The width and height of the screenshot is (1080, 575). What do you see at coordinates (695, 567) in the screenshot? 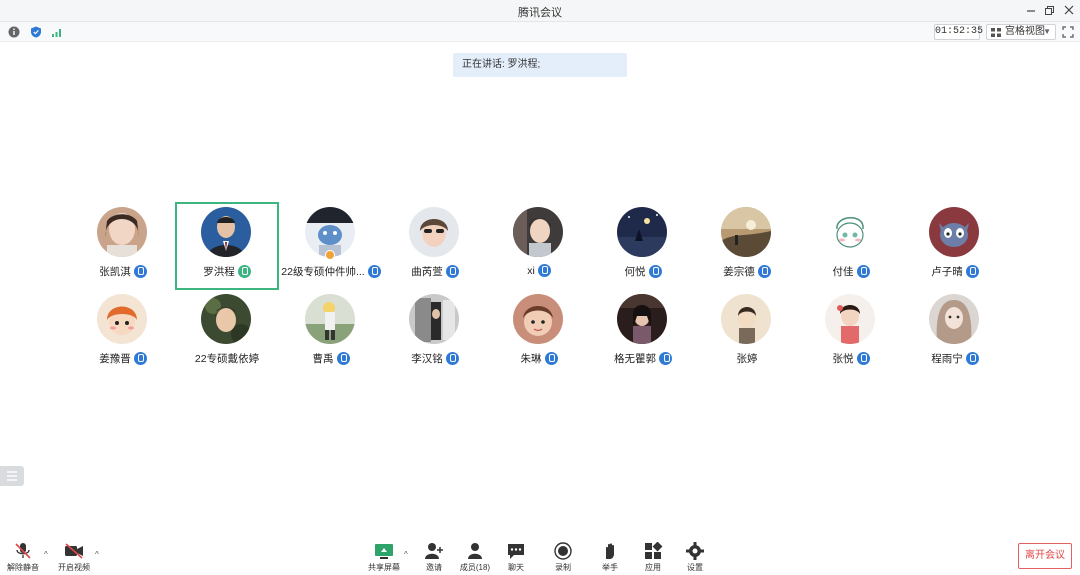
I see `settings-label: 设置` at bounding box center [695, 567].